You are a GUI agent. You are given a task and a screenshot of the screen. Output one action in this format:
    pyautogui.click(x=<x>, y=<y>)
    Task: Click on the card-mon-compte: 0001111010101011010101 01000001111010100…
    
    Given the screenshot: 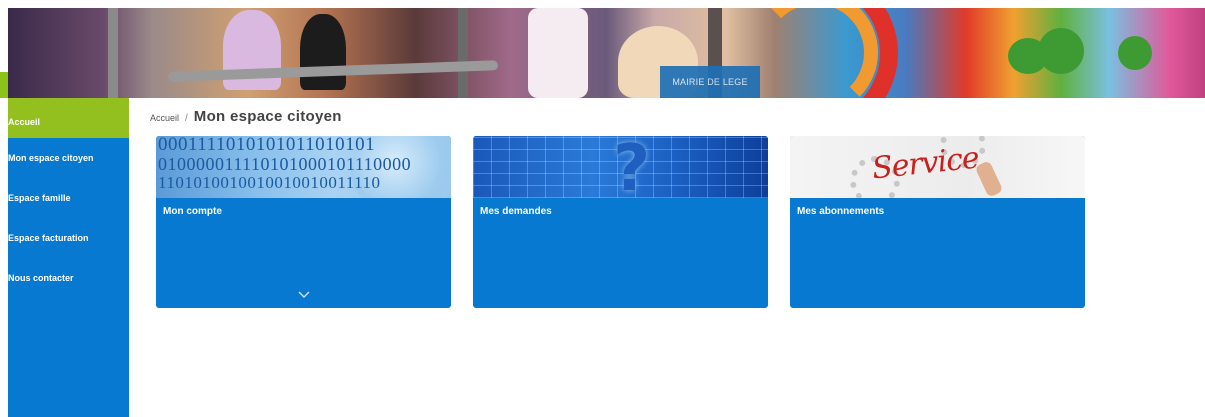 What is the action you would take?
    pyautogui.click(x=303, y=222)
    